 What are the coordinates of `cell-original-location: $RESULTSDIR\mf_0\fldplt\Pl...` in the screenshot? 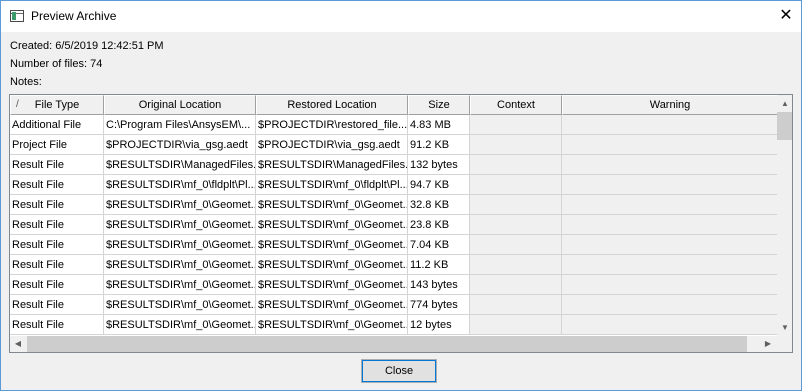 It's located at (180, 185).